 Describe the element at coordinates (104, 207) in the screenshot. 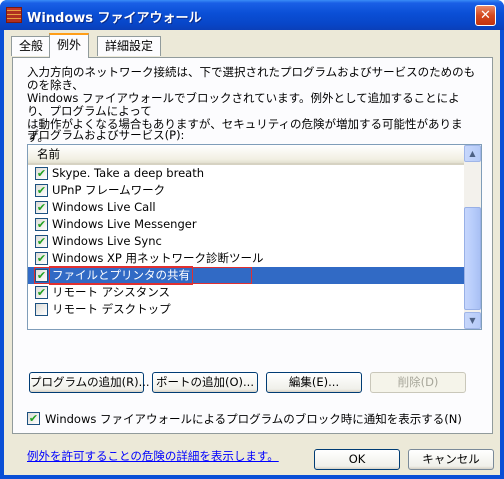

I see `list-item-label: Windows Live Call` at that location.